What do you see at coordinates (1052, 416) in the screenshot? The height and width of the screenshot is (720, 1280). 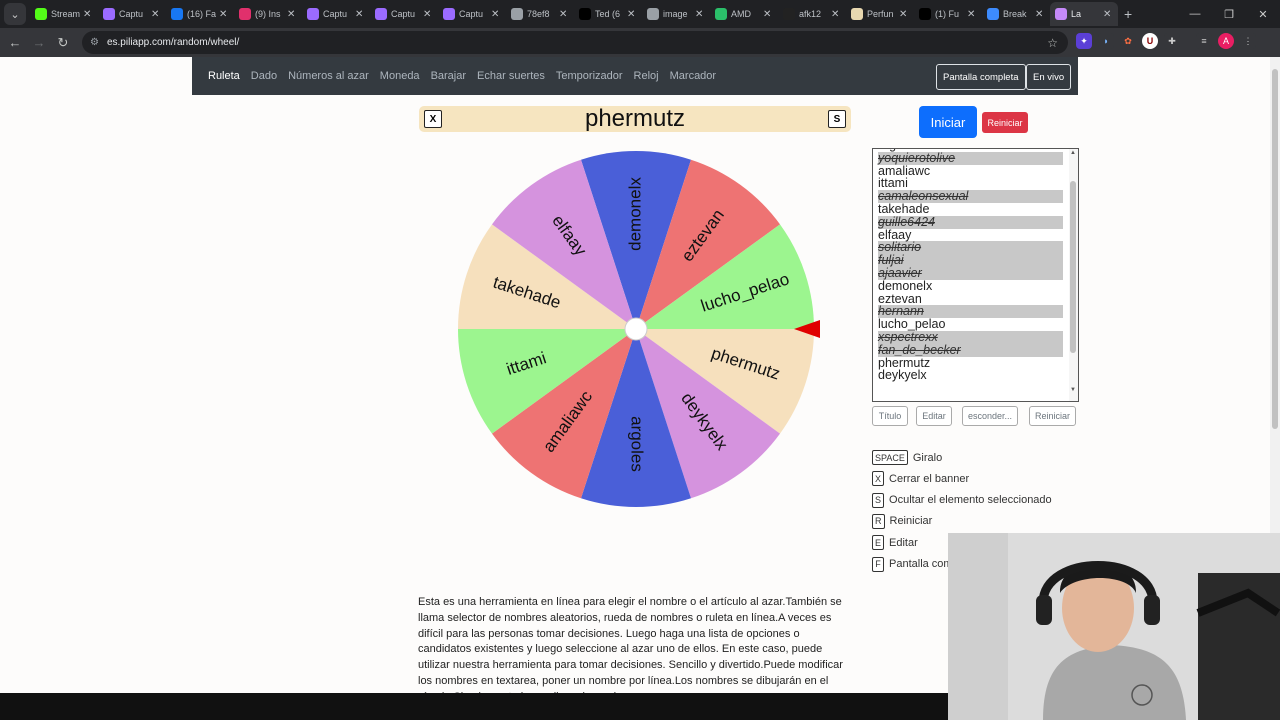 I see `list-reset-button: Reiniciar` at bounding box center [1052, 416].